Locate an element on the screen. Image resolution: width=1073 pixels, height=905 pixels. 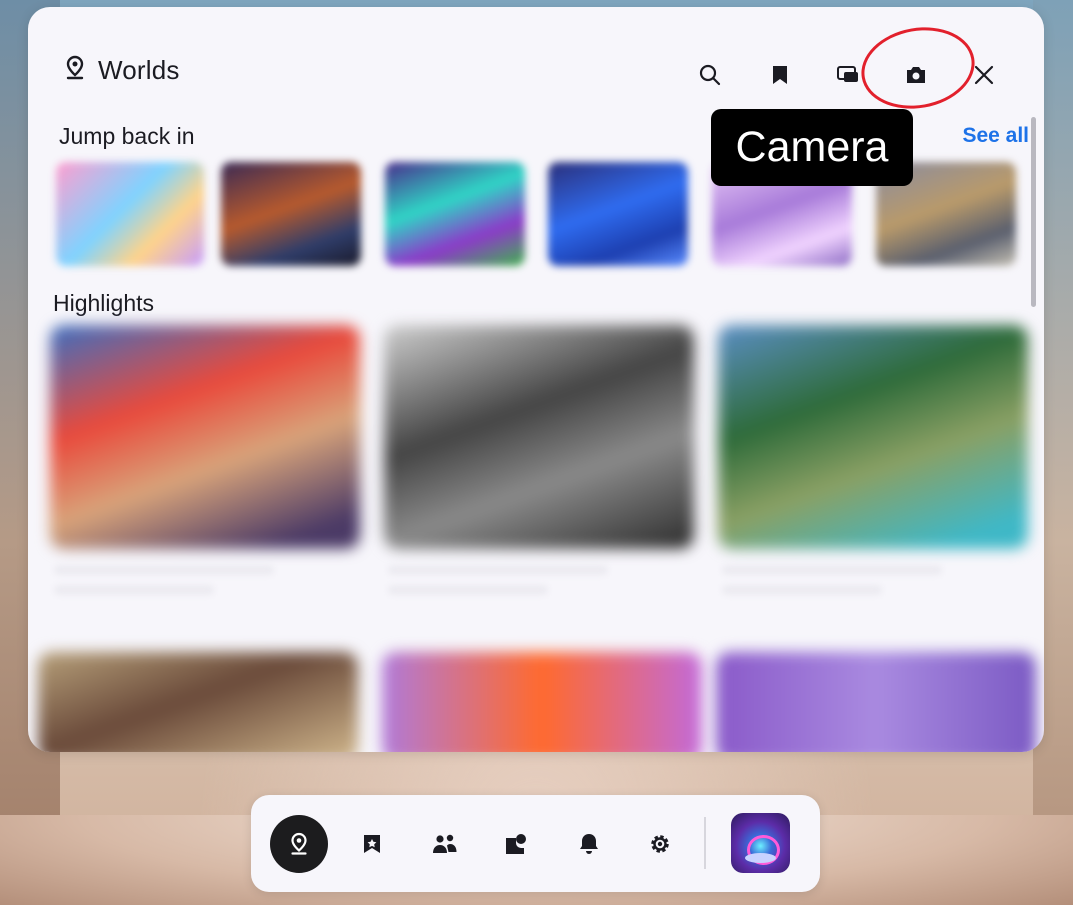
notifications-icon is located at coordinates (589, 844).